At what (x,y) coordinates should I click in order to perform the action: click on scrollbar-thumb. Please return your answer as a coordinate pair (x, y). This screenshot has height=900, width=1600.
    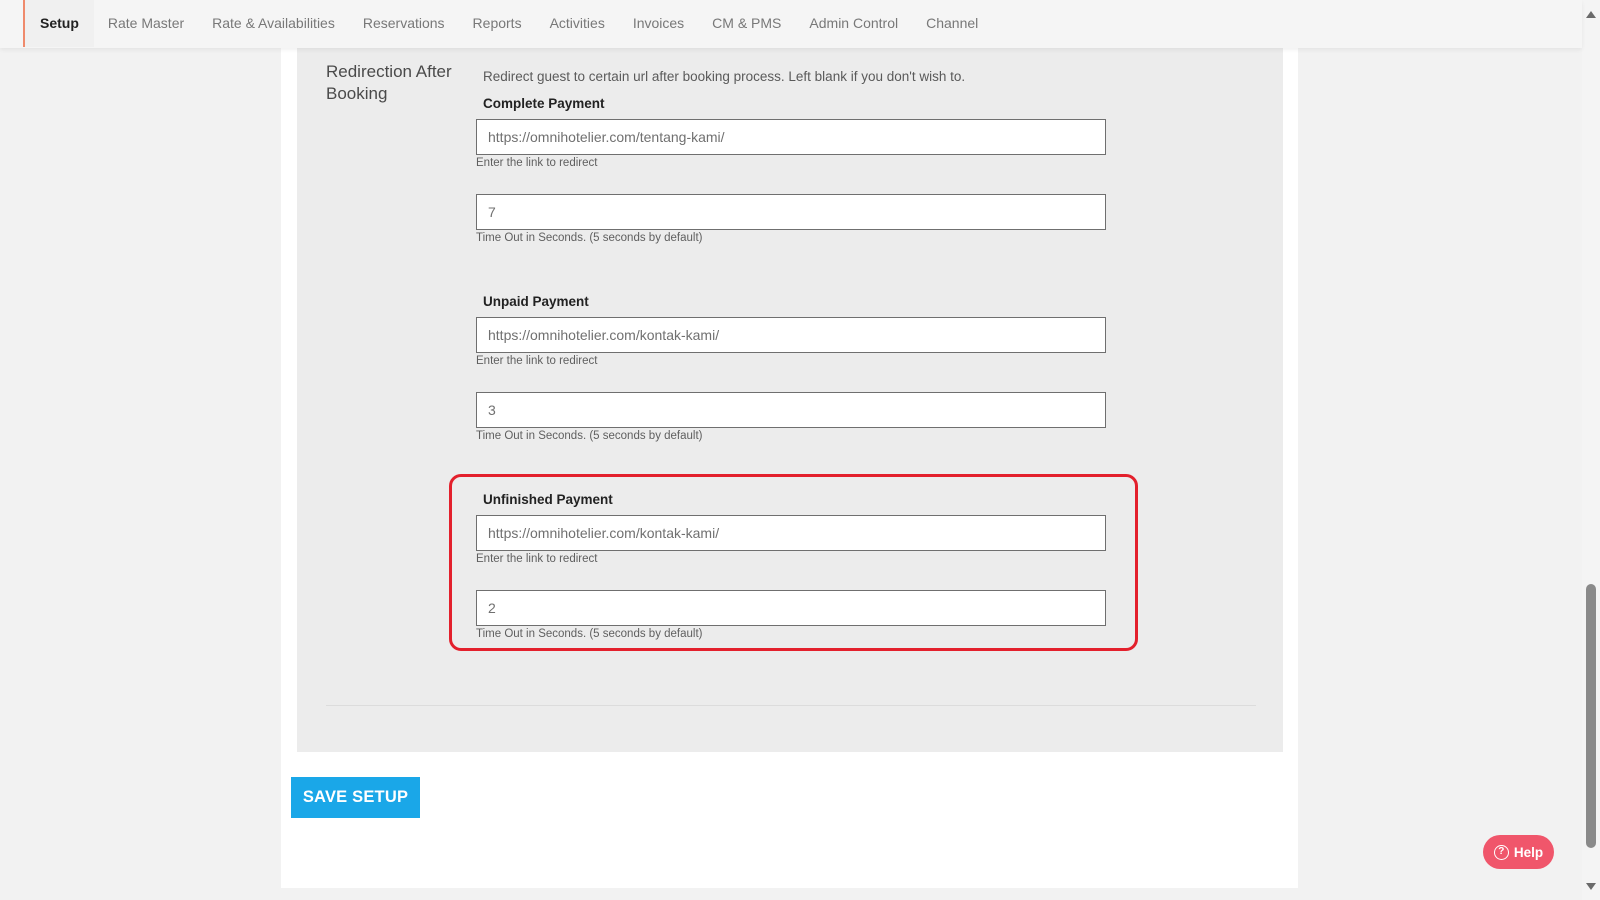
    Looking at the image, I should click on (1591, 716).